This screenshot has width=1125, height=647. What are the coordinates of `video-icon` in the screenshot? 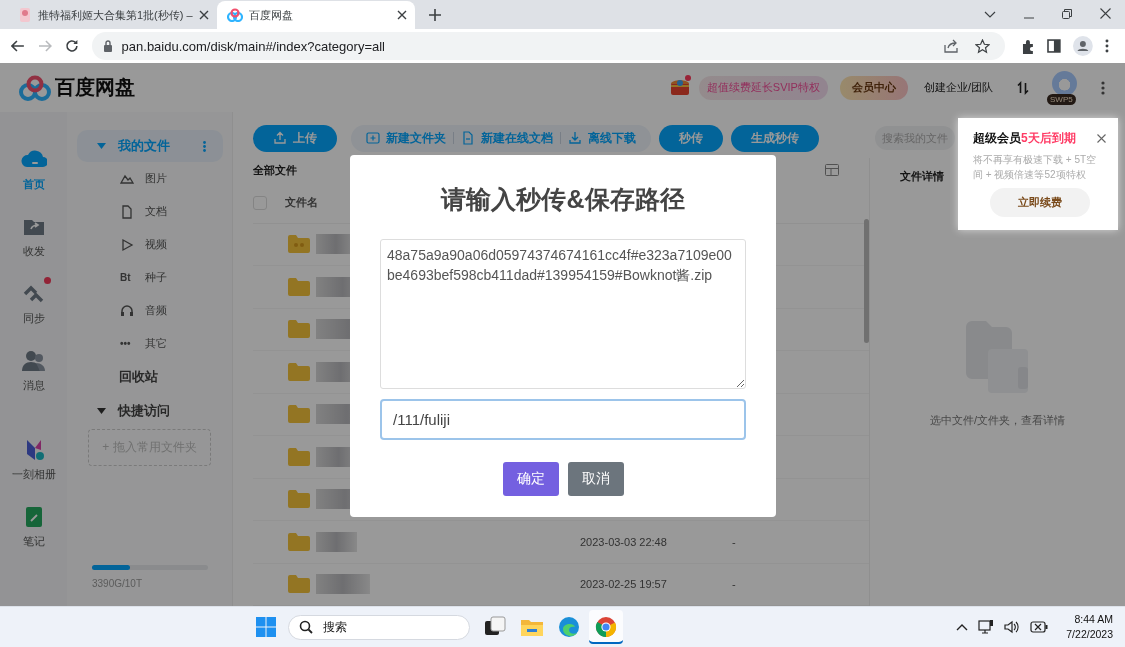 It's located at (127, 244).